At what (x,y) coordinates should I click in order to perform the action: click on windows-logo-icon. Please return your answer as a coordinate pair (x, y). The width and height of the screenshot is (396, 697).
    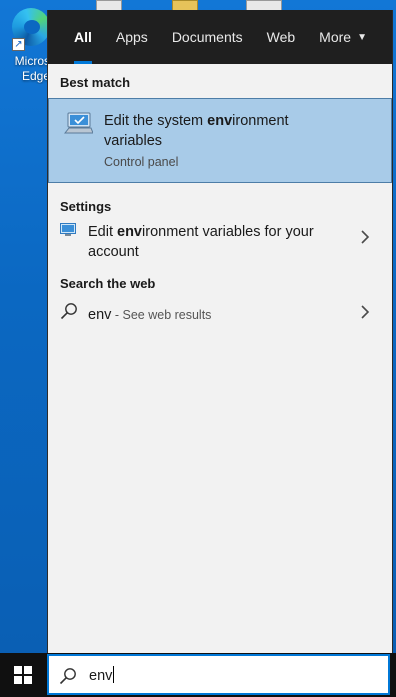
    Looking at the image, I should click on (23, 675).